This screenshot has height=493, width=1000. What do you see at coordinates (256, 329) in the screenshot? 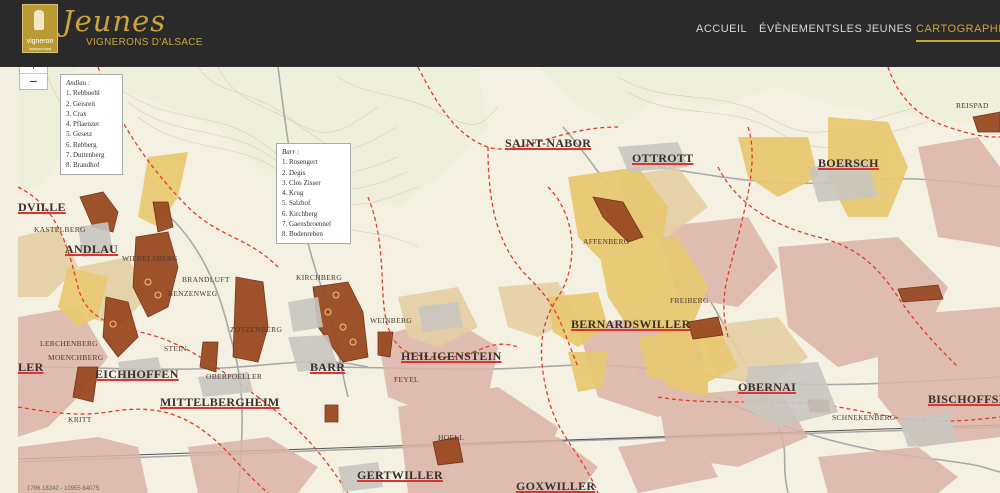
I see `lieu-dit-label: ZOTZENBERG` at bounding box center [256, 329].